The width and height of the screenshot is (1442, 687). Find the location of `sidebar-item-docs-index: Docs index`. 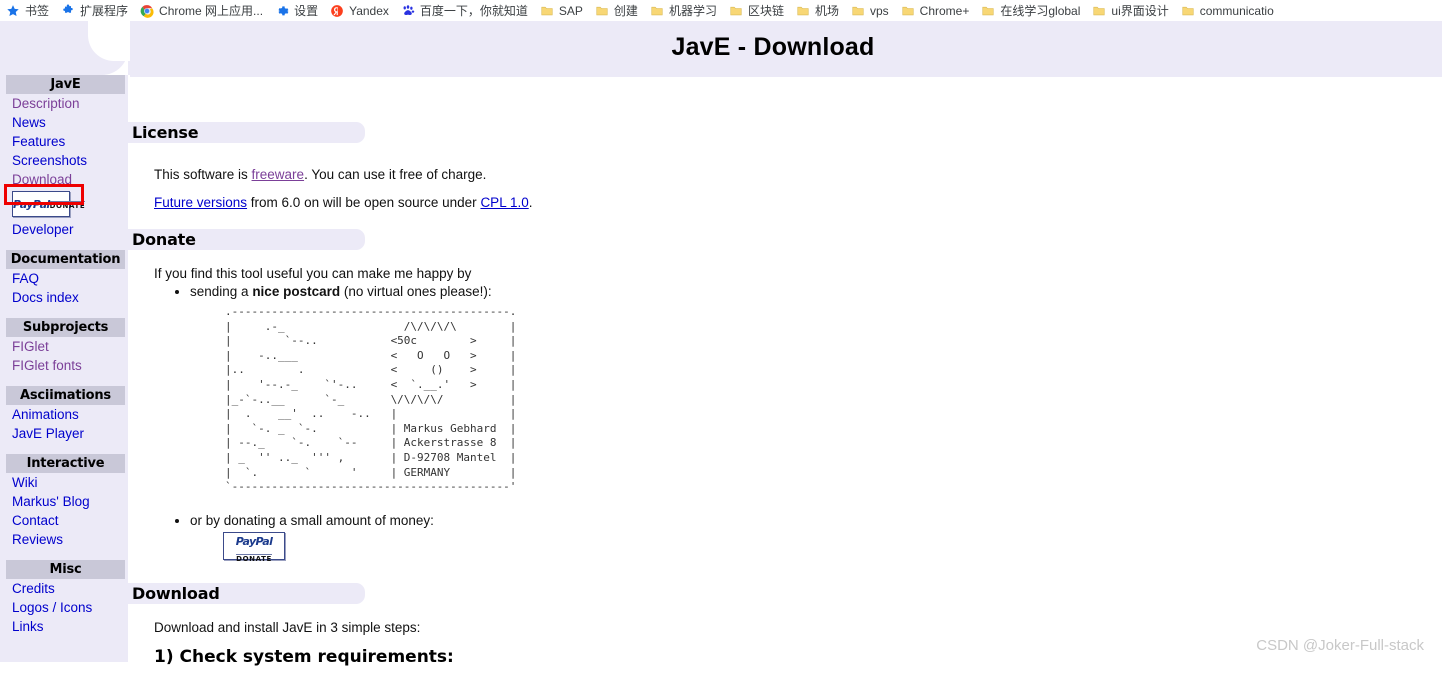

sidebar-item-docs-index: Docs index is located at coordinates (64, 297).